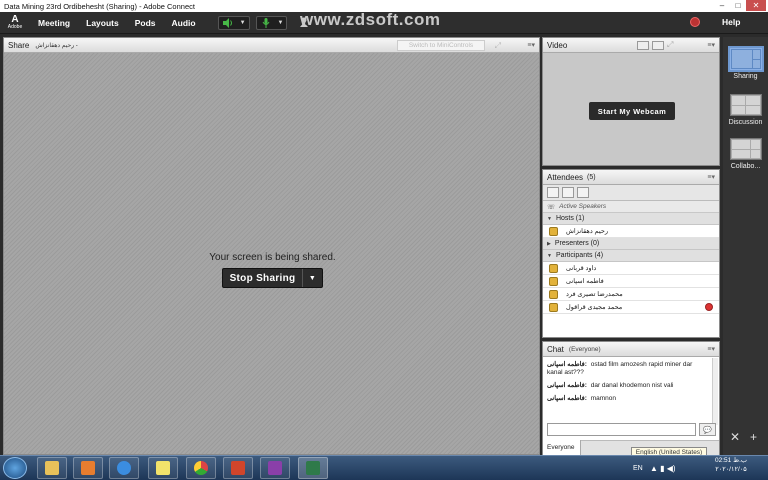 The height and width of the screenshot is (480, 768). Describe the element at coordinates (384, 467) in the screenshot. I see `windows-taskbar: EN ▲ ▮ ◀)` at that location.